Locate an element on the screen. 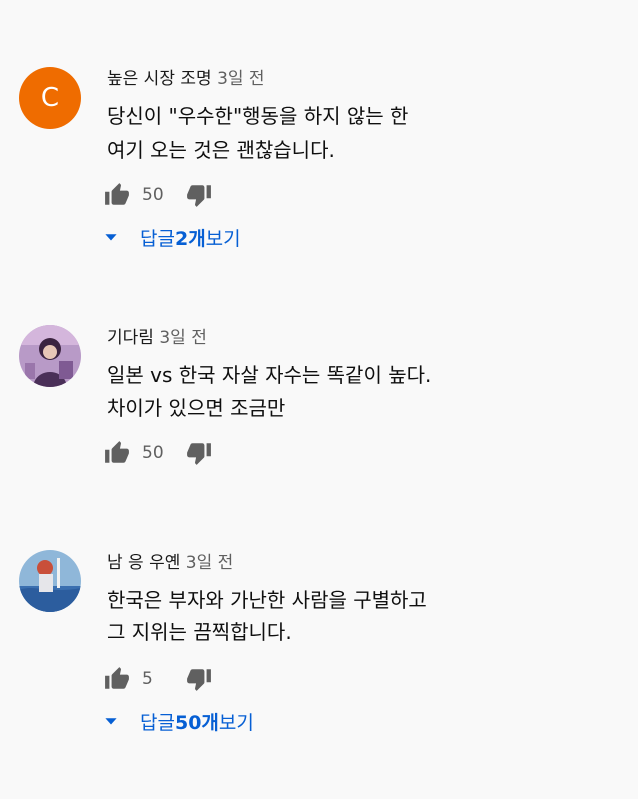 The image size is (638, 799). comment-text-line: 그 지위는 끔찍합니다. is located at coordinates (199, 632).